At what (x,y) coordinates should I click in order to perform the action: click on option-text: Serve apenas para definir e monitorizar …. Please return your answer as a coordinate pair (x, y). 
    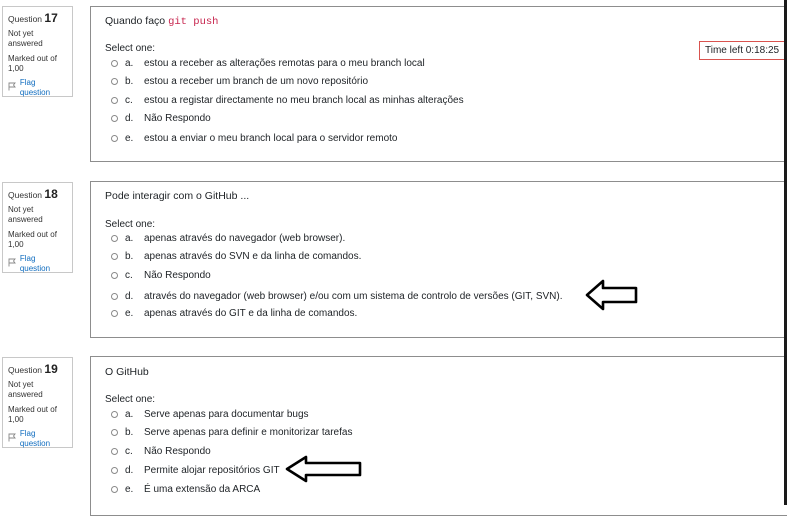
    Looking at the image, I should click on (248, 432).